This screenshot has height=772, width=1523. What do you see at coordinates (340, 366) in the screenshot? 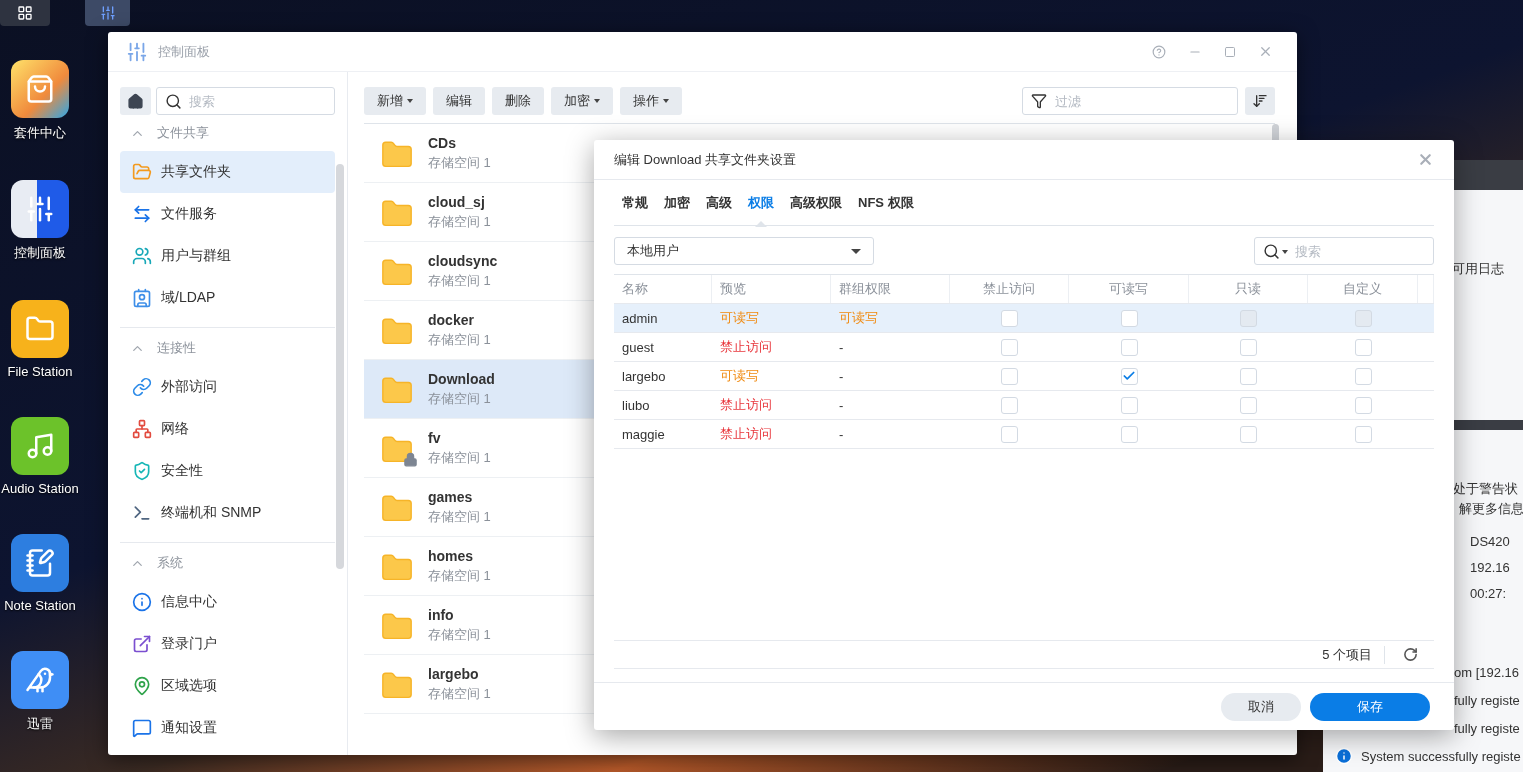
I see `scrollbar` at bounding box center [340, 366].